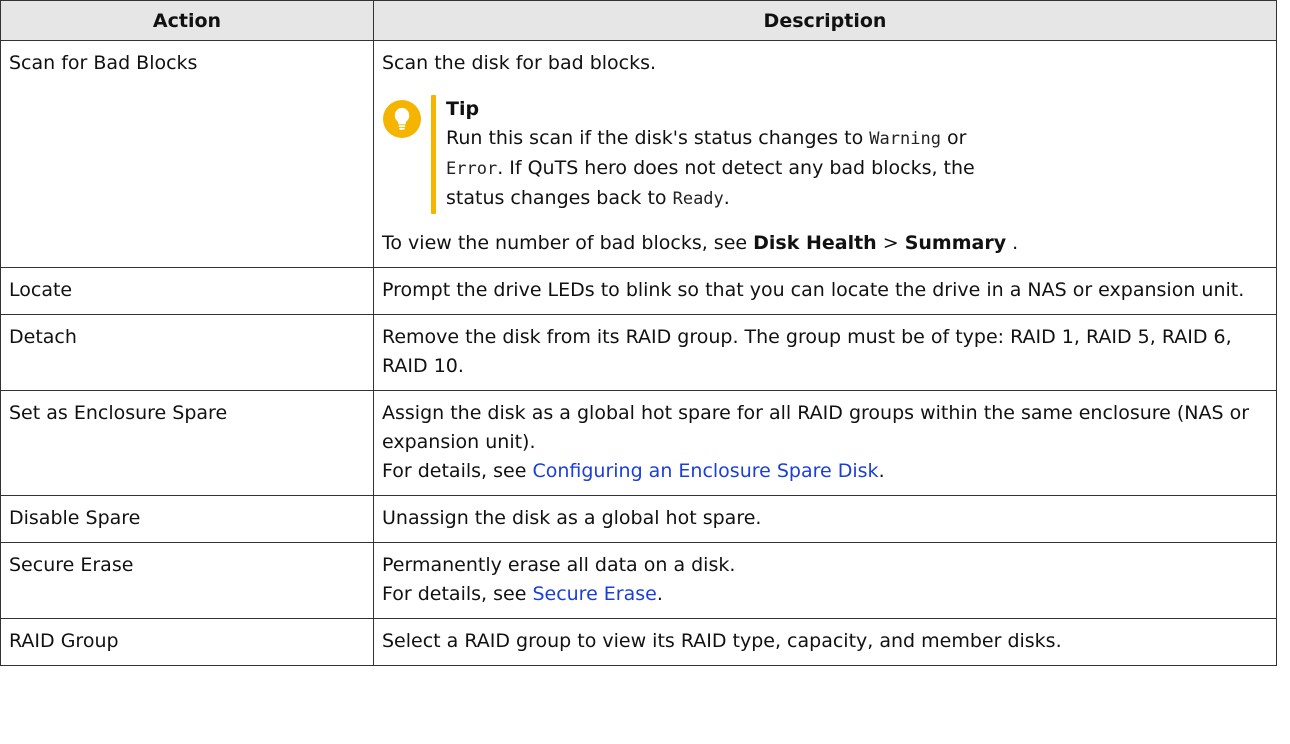 This screenshot has height=744, width=1290. I want to click on description-cell: Unassign the disk as a global hot spare., so click(825, 519).